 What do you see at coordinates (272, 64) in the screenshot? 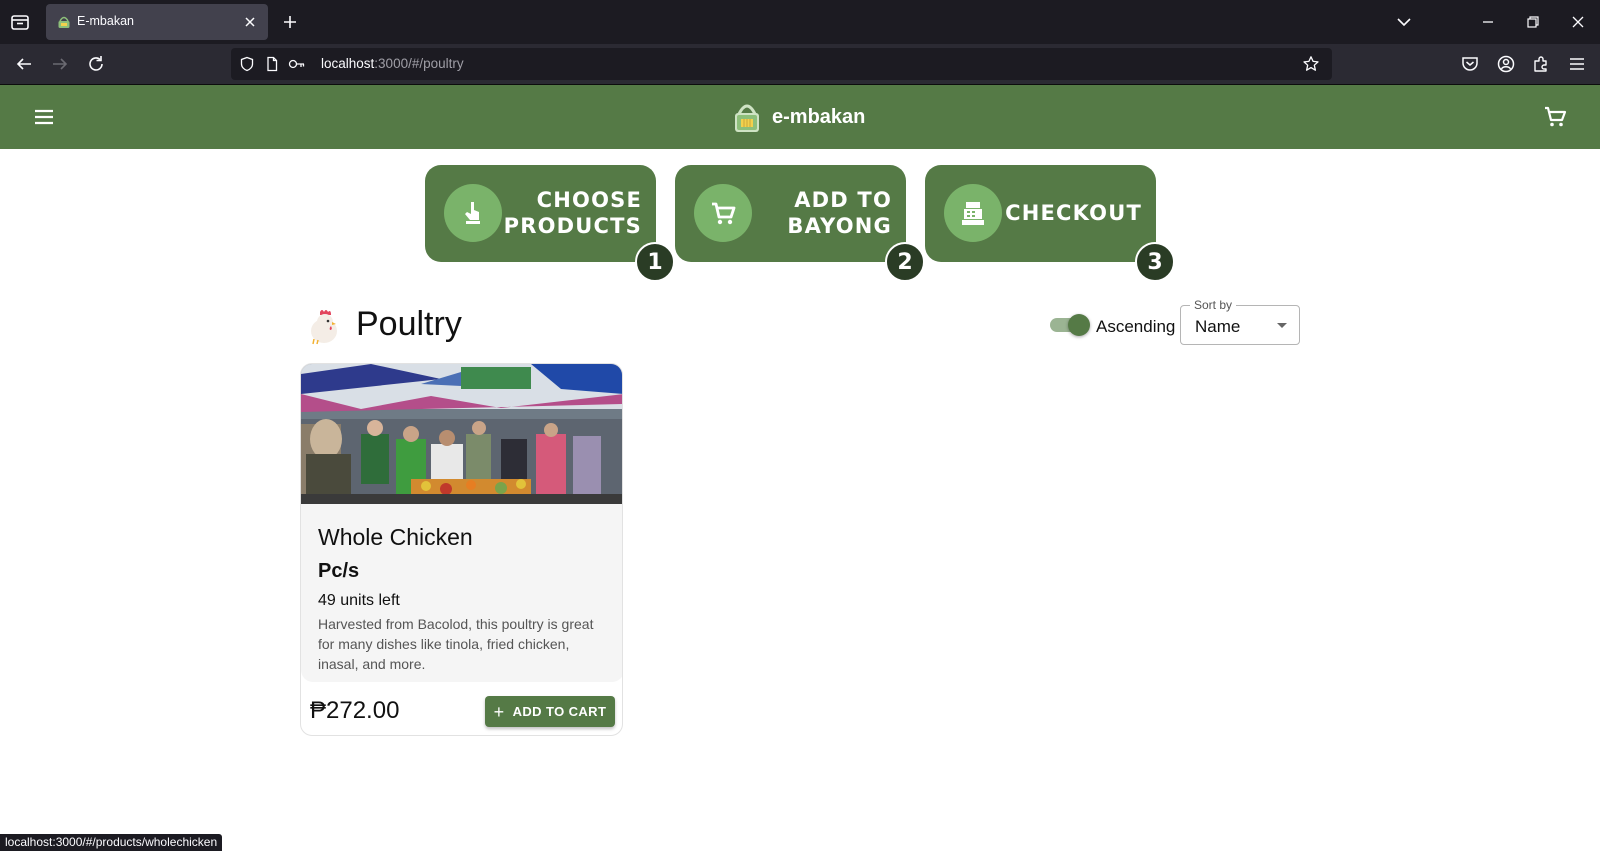
I see `page-icon` at bounding box center [272, 64].